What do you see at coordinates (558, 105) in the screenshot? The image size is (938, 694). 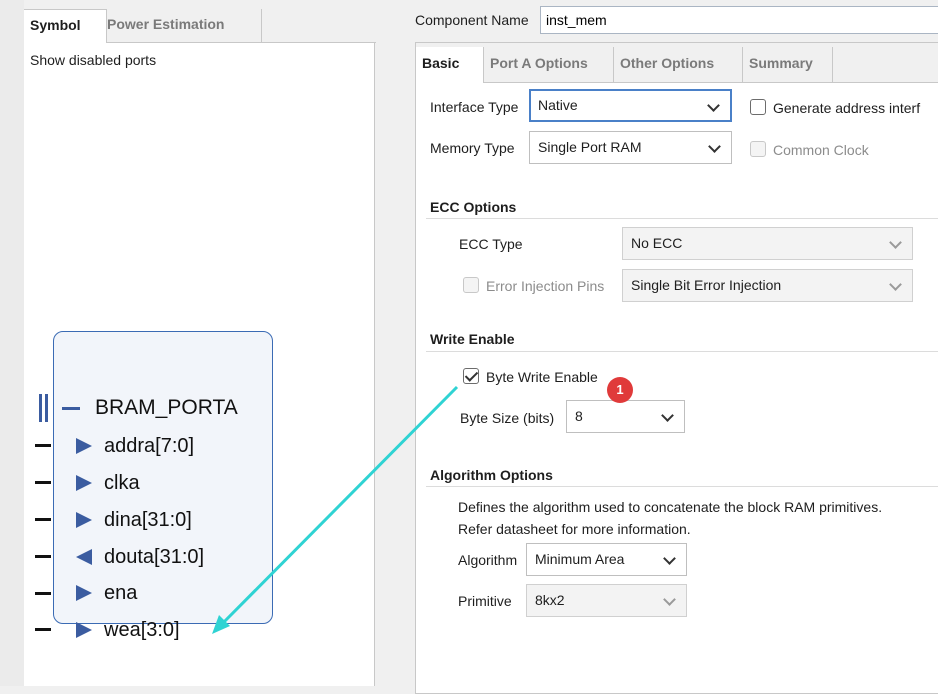 I see `interface-type-value: Native` at bounding box center [558, 105].